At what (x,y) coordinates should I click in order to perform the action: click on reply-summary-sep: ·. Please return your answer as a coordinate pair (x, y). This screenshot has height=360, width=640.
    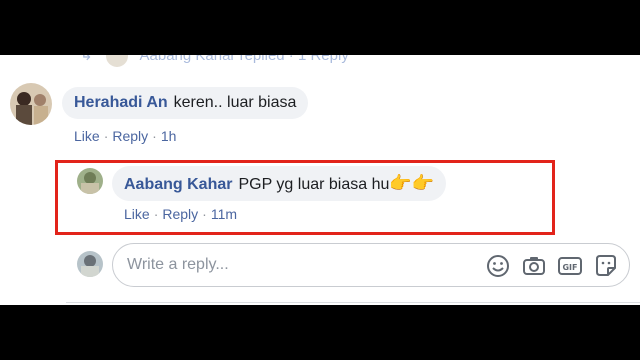
    Looking at the image, I should click on (293, 59).